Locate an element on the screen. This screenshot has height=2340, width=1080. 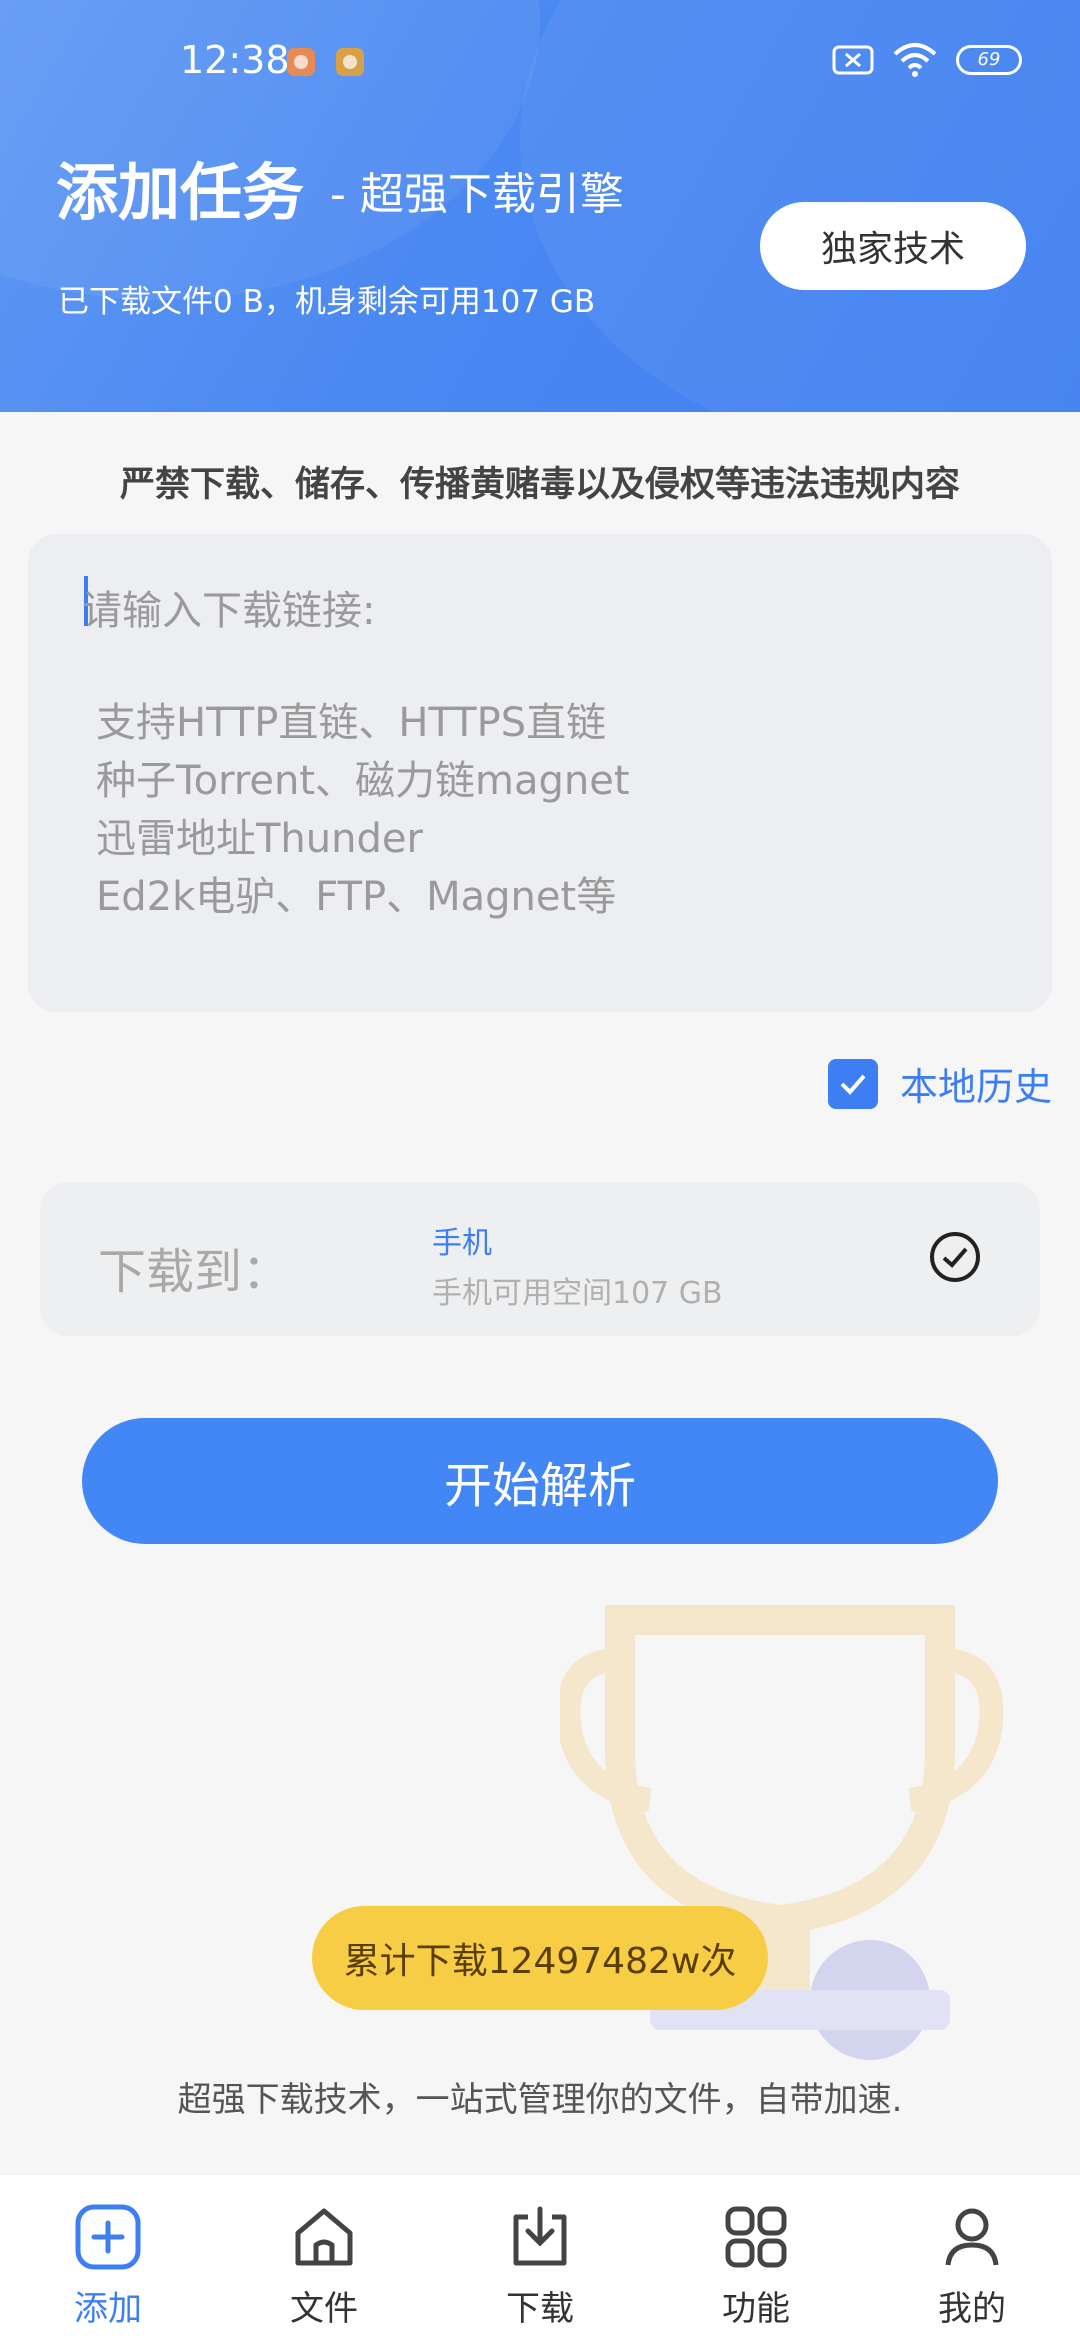
tab-mine: 我的 is located at coordinates (972, 2257).